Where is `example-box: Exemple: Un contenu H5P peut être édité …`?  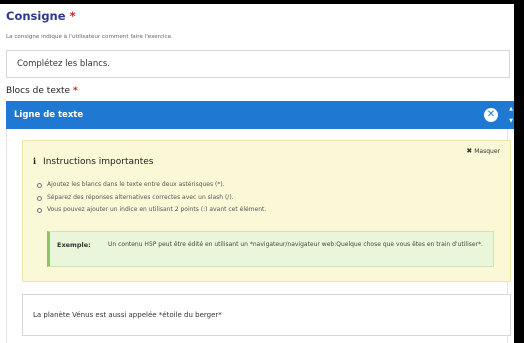 example-box: Exemple: Un contenu H5P peut être édité … is located at coordinates (270, 249).